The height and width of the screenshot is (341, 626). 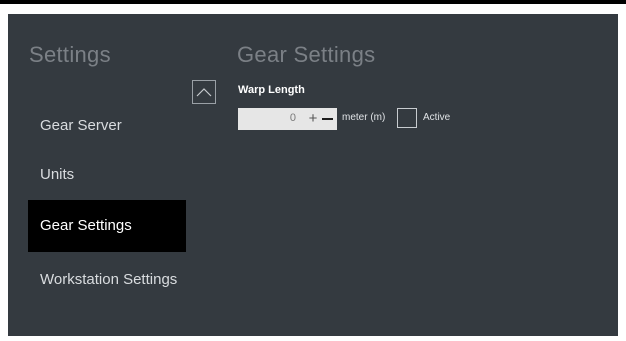 I want to click on sidebar-item-gear-server: Gear Server, so click(x=107, y=126).